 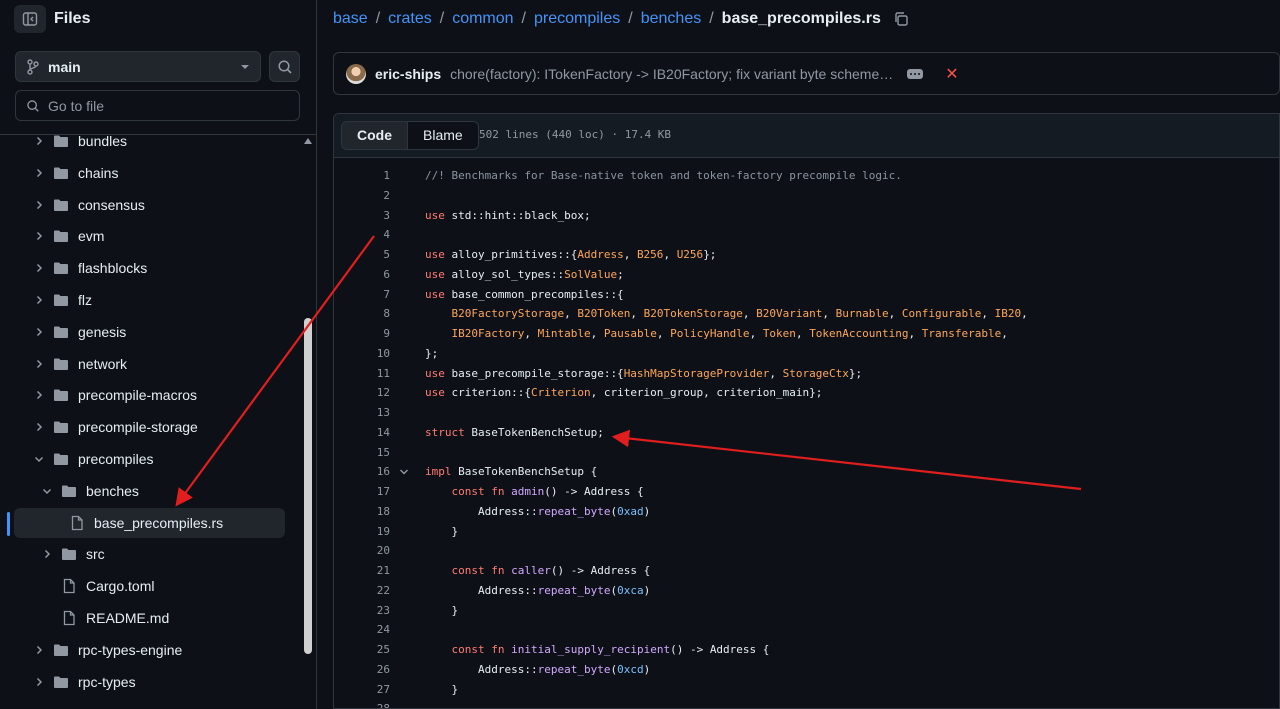 I want to click on breadcrumb-link-precompiles: precompiles, so click(x=577, y=19).